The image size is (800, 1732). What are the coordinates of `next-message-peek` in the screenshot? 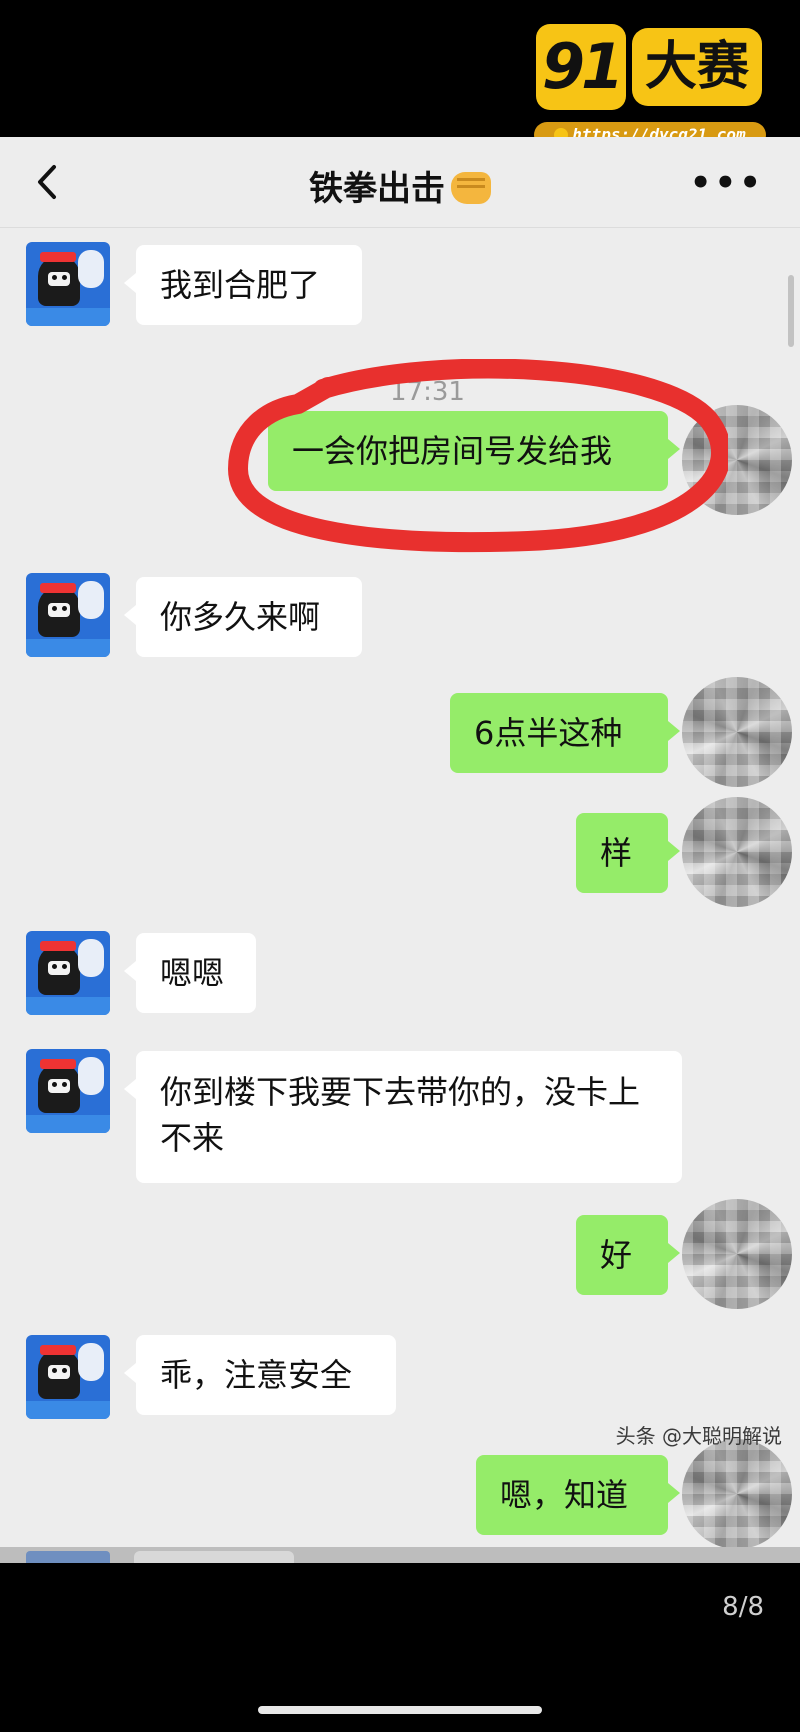 It's located at (400, 1555).